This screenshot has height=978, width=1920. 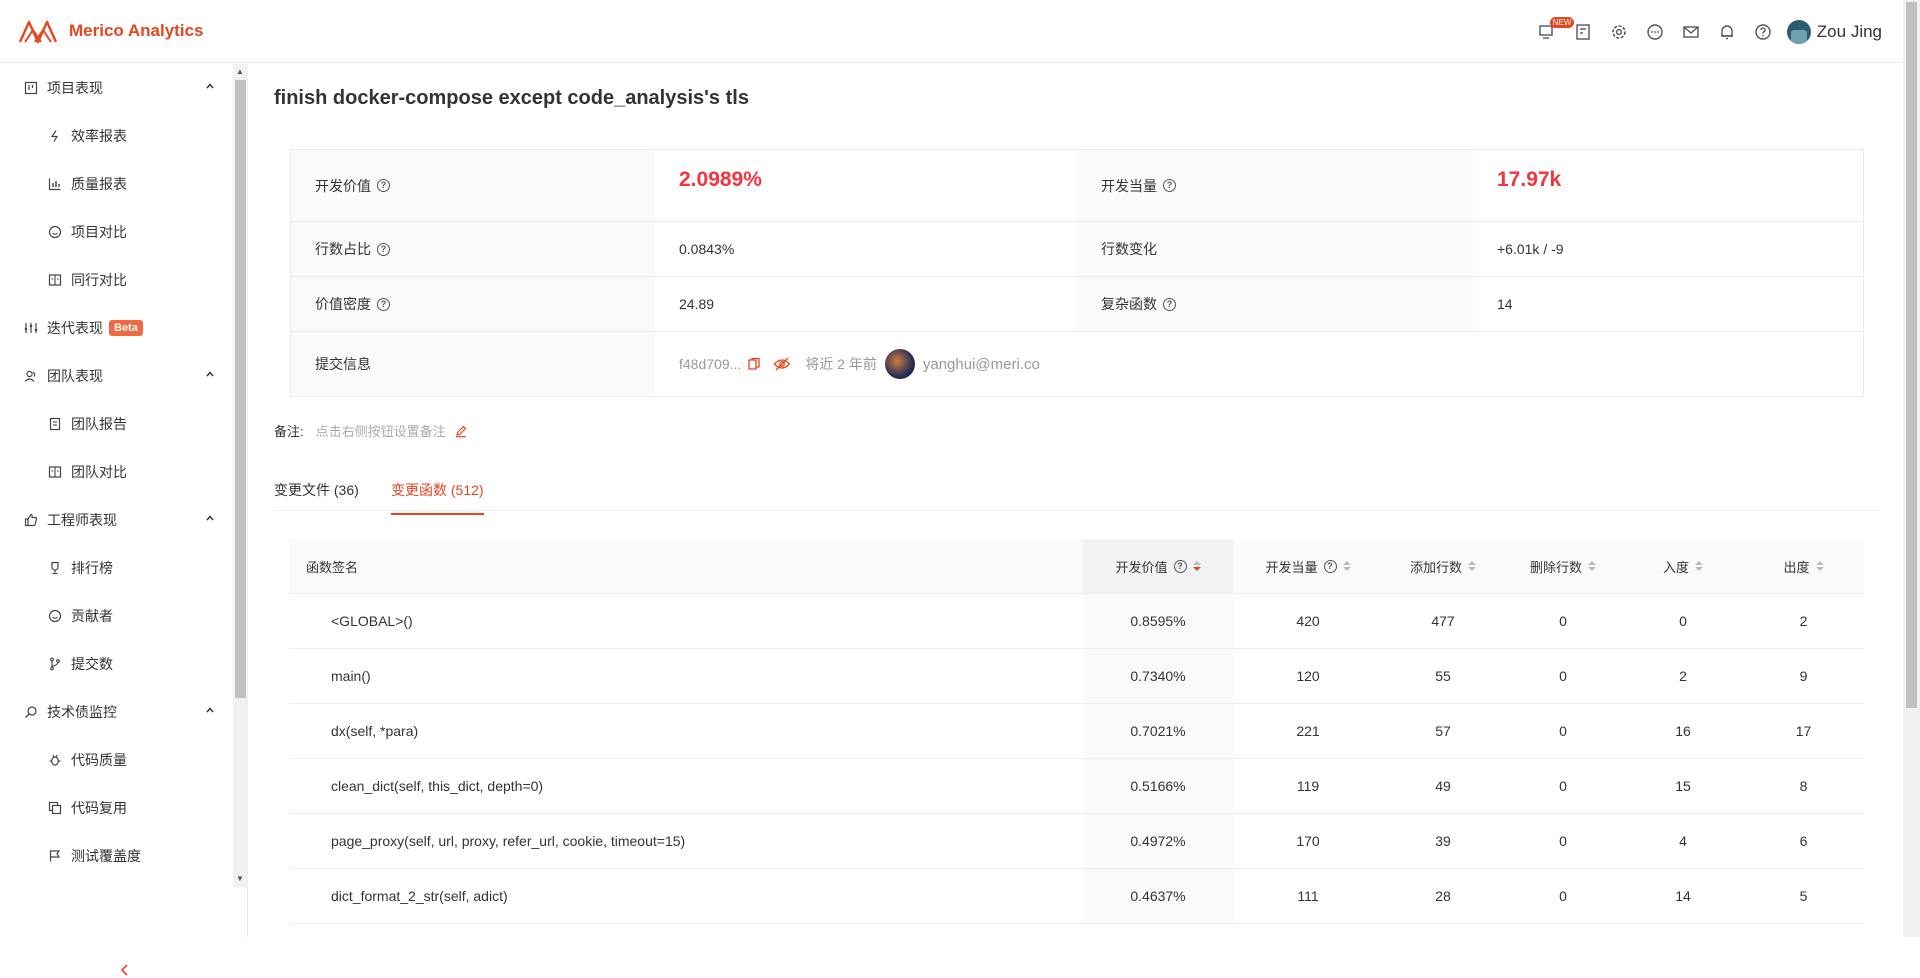 I want to click on cell-dev-value: 0.4972%, so click(x=1158, y=841).